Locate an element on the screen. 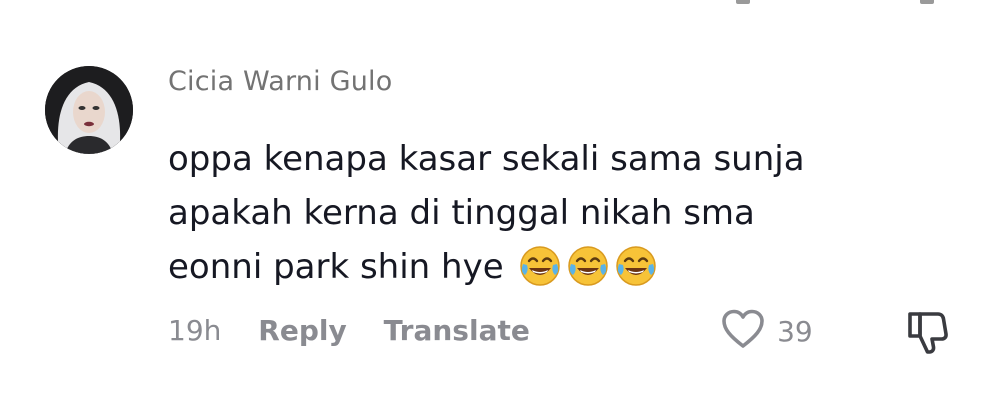 This screenshot has height=415, width=1000. comment-meta: 19h Reply Translate is located at coordinates (349, 329).